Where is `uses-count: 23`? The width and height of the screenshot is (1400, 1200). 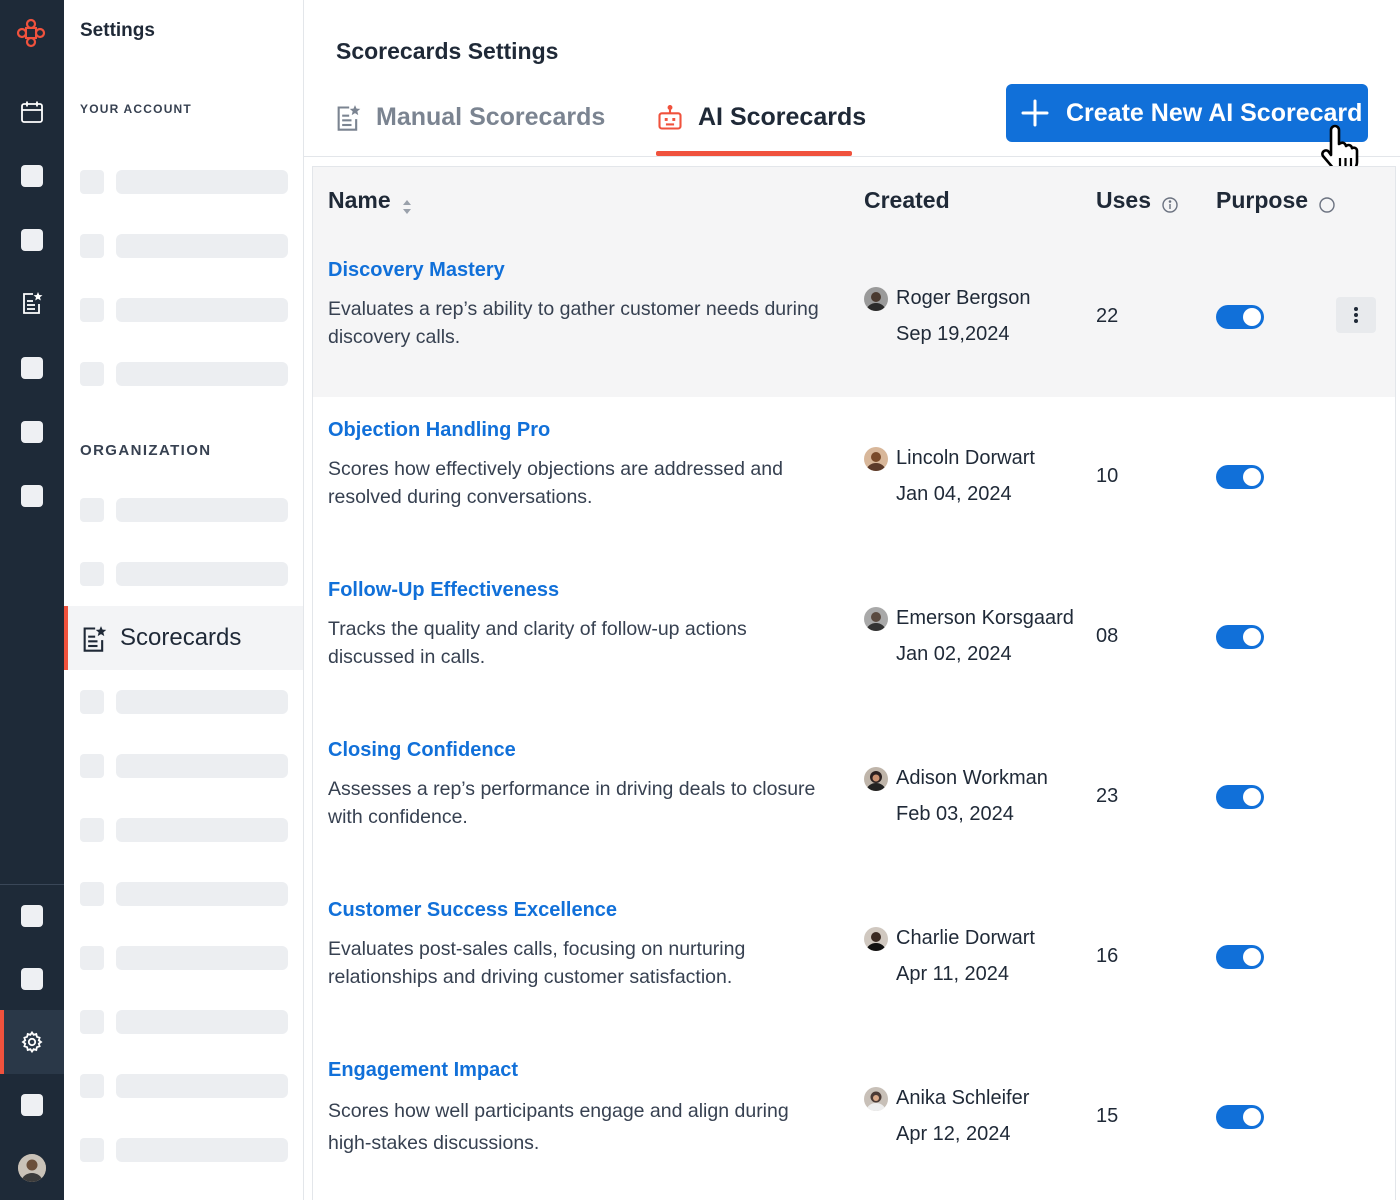 uses-count: 23 is located at coordinates (1107, 796).